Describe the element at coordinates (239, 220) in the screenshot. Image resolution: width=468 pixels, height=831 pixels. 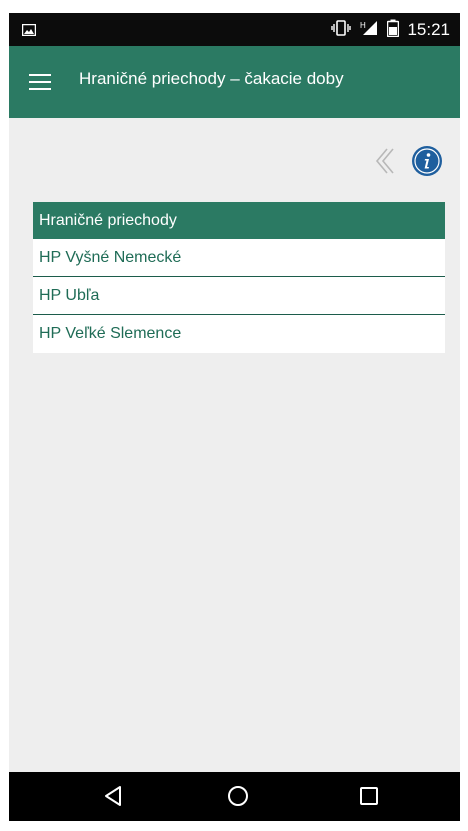
I see `list-header: Hraničné priechody` at that location.